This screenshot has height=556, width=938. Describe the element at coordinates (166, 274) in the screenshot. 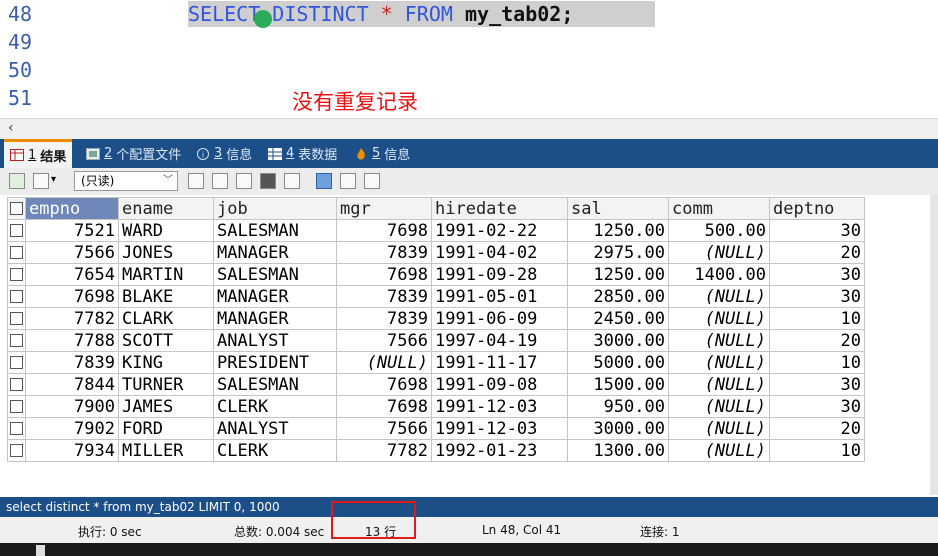

I see `grid-cell-ename: MARTIN` at that location.